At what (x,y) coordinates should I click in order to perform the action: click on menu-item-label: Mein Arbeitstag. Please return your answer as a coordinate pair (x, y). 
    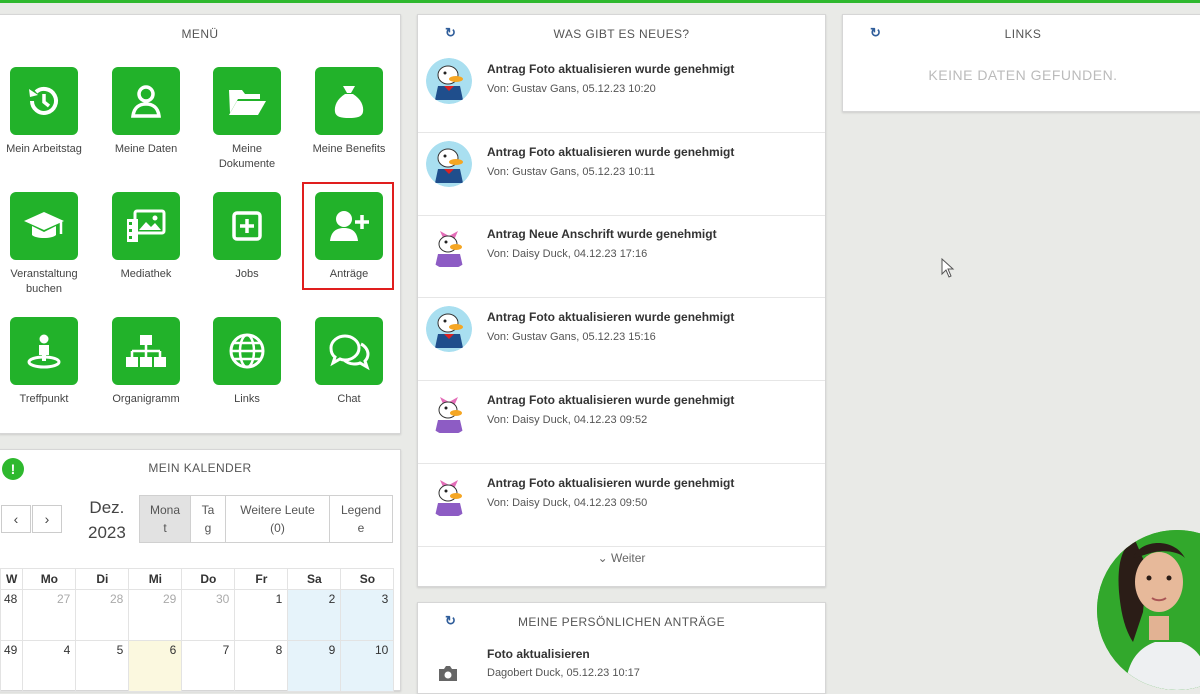
    Looking at the image, I should click on (44, 149).